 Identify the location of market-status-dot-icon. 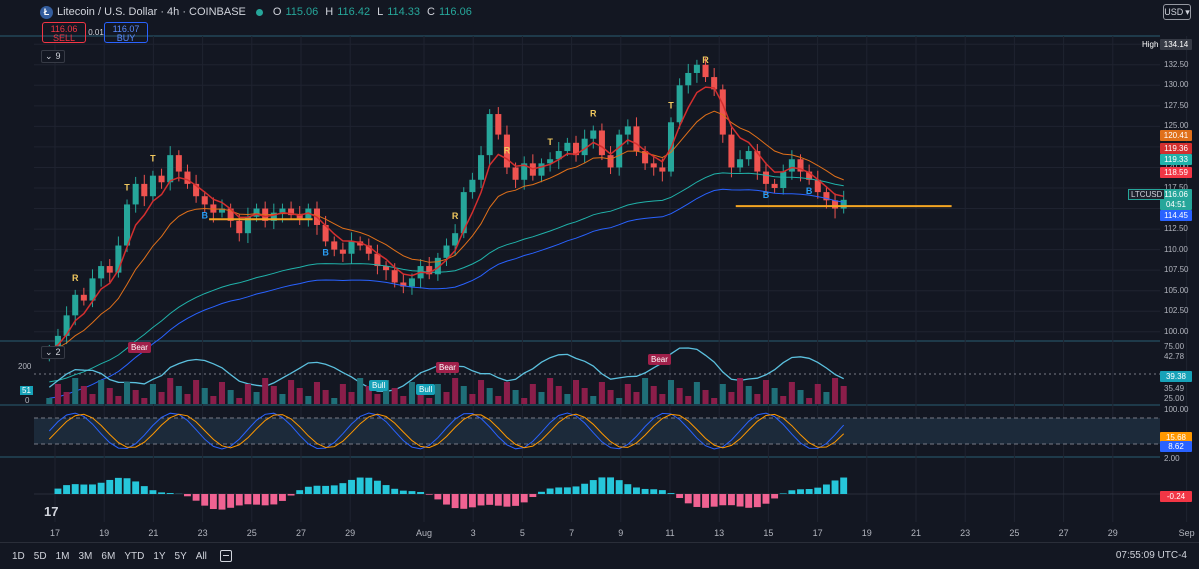
(259, 12).